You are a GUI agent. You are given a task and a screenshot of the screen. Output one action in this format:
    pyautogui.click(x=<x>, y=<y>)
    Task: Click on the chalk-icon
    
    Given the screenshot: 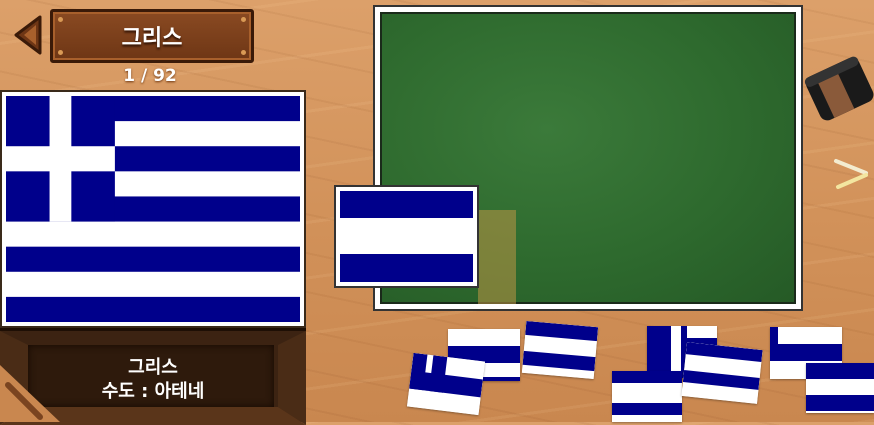 What is the action you would take?
    pyautogui.click(x=853, y=173)
    